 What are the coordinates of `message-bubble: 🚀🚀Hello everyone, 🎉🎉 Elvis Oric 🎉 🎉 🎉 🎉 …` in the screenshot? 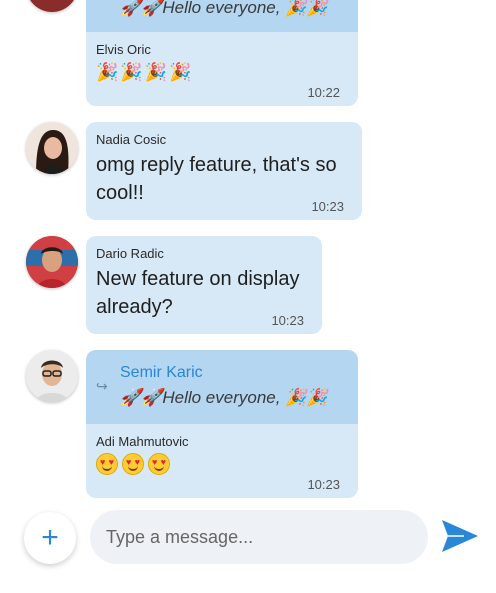 It's located at (222, 53).